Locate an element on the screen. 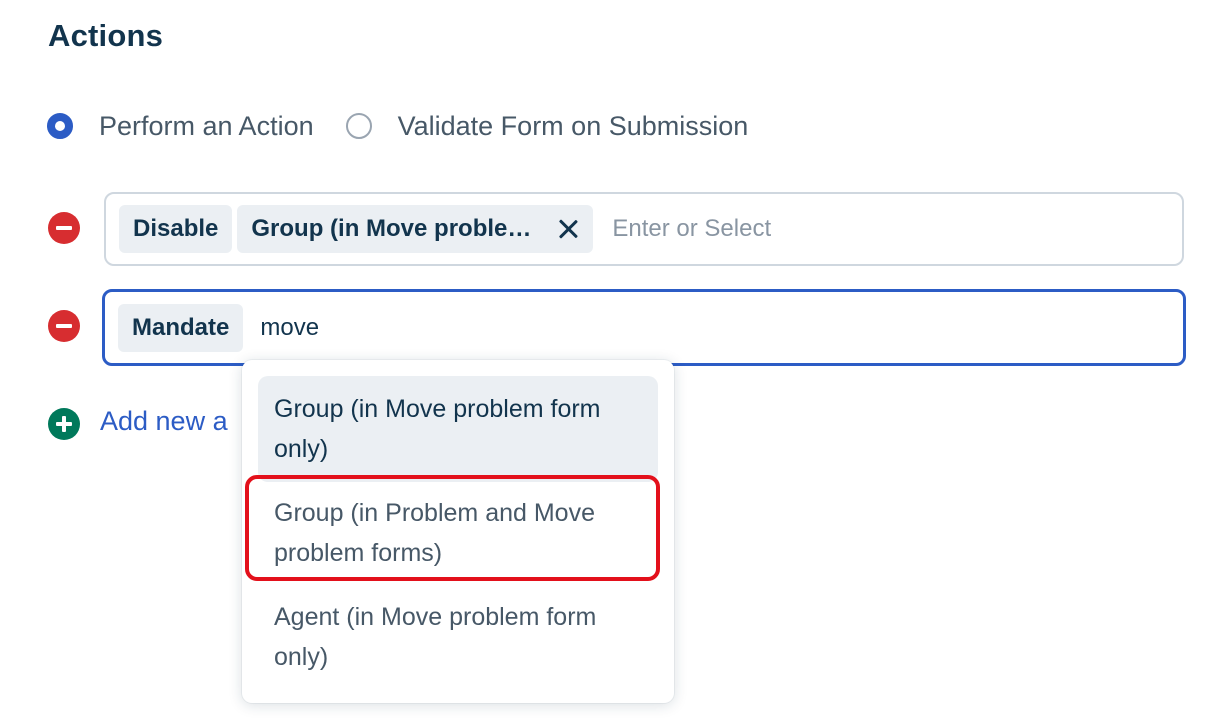 The image size is (1232, 726). radio-option-perform-action: Perform an Action is located at coordinates (180, 126).